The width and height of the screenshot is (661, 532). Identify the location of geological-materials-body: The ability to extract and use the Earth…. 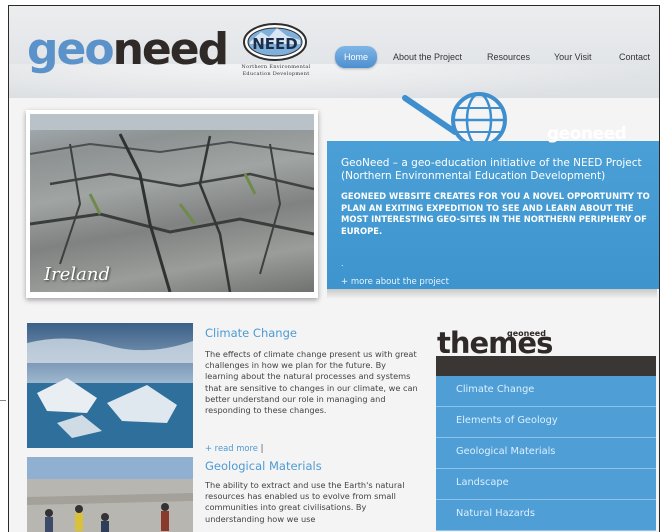
(305, 502).